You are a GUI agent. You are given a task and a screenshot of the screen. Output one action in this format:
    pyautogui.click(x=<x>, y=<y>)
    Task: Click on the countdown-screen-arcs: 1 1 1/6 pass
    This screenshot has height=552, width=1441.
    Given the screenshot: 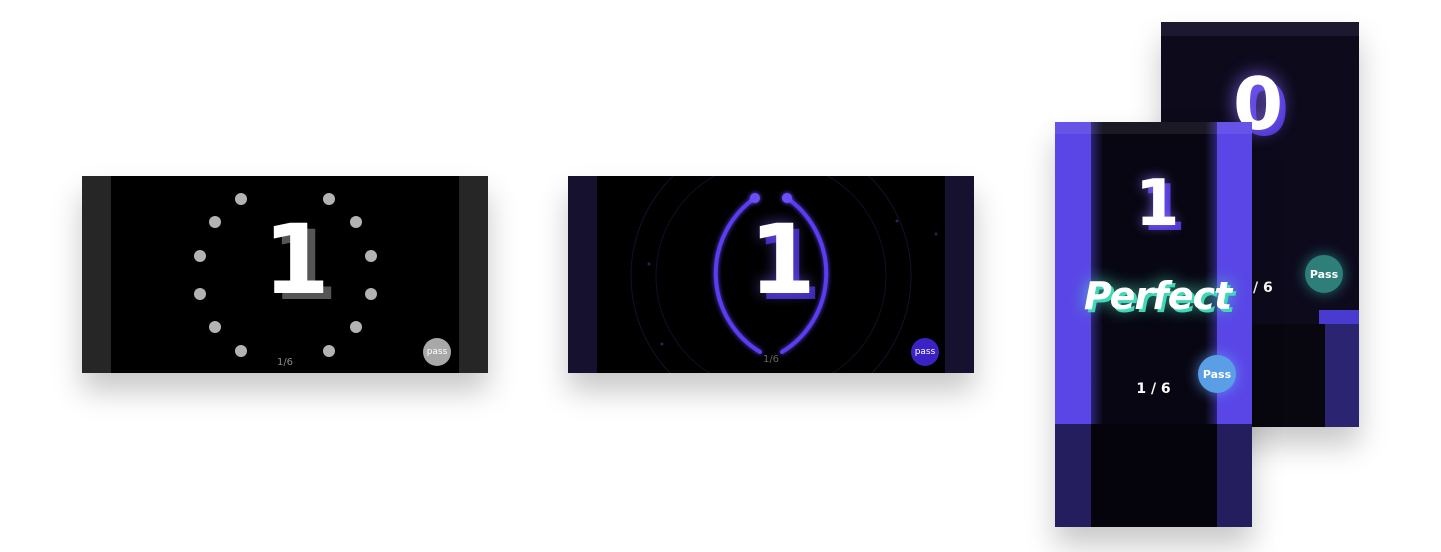 What is the action you would take?
    pyautogui.click(x=771, y=274)
    